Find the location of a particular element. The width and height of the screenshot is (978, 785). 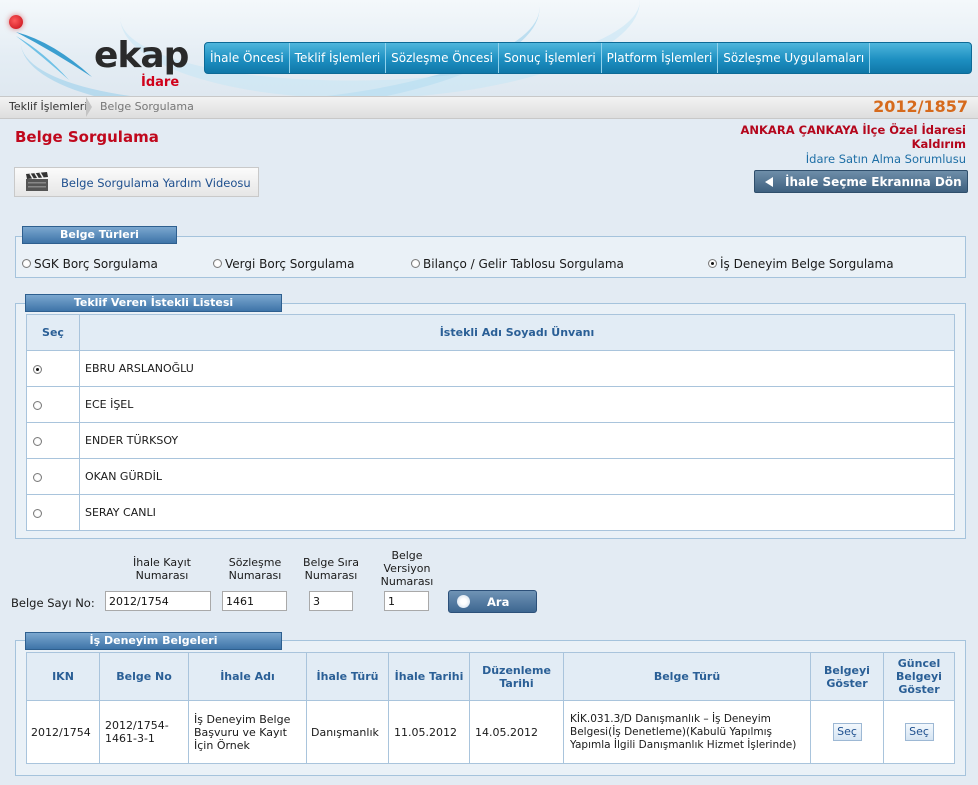

work-experience-legend: İş Deneyim Belgeleri is located at coordinates (153, 641).